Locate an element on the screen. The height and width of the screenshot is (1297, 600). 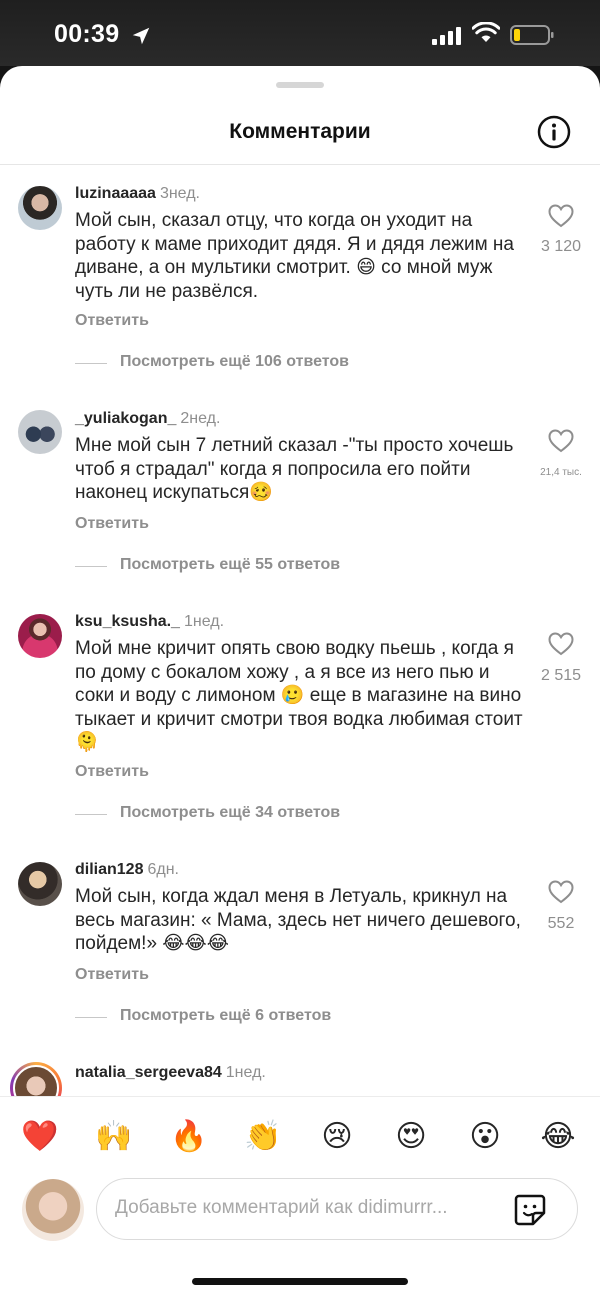
info-icon is located at coordinates (554, 132).